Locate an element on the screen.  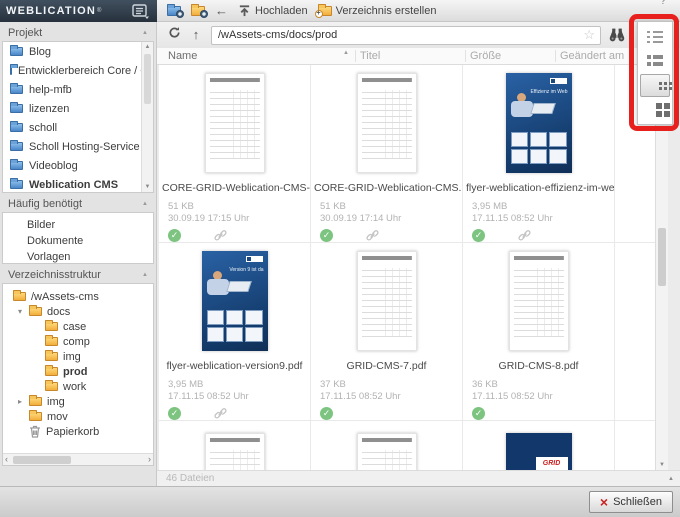
quick-label: Vorlagen is located at coordinates (49, 257).